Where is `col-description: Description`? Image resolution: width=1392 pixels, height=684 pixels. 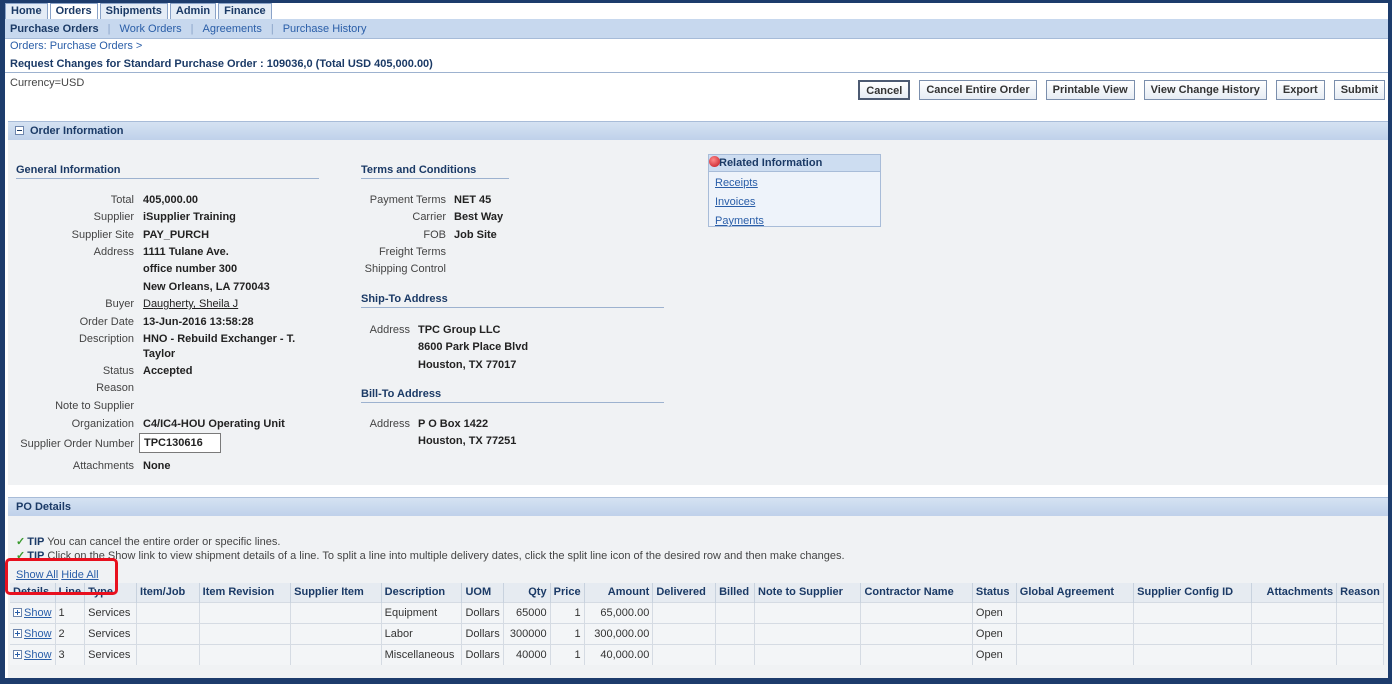
col-description: Description is located at coordinates (422, 592).